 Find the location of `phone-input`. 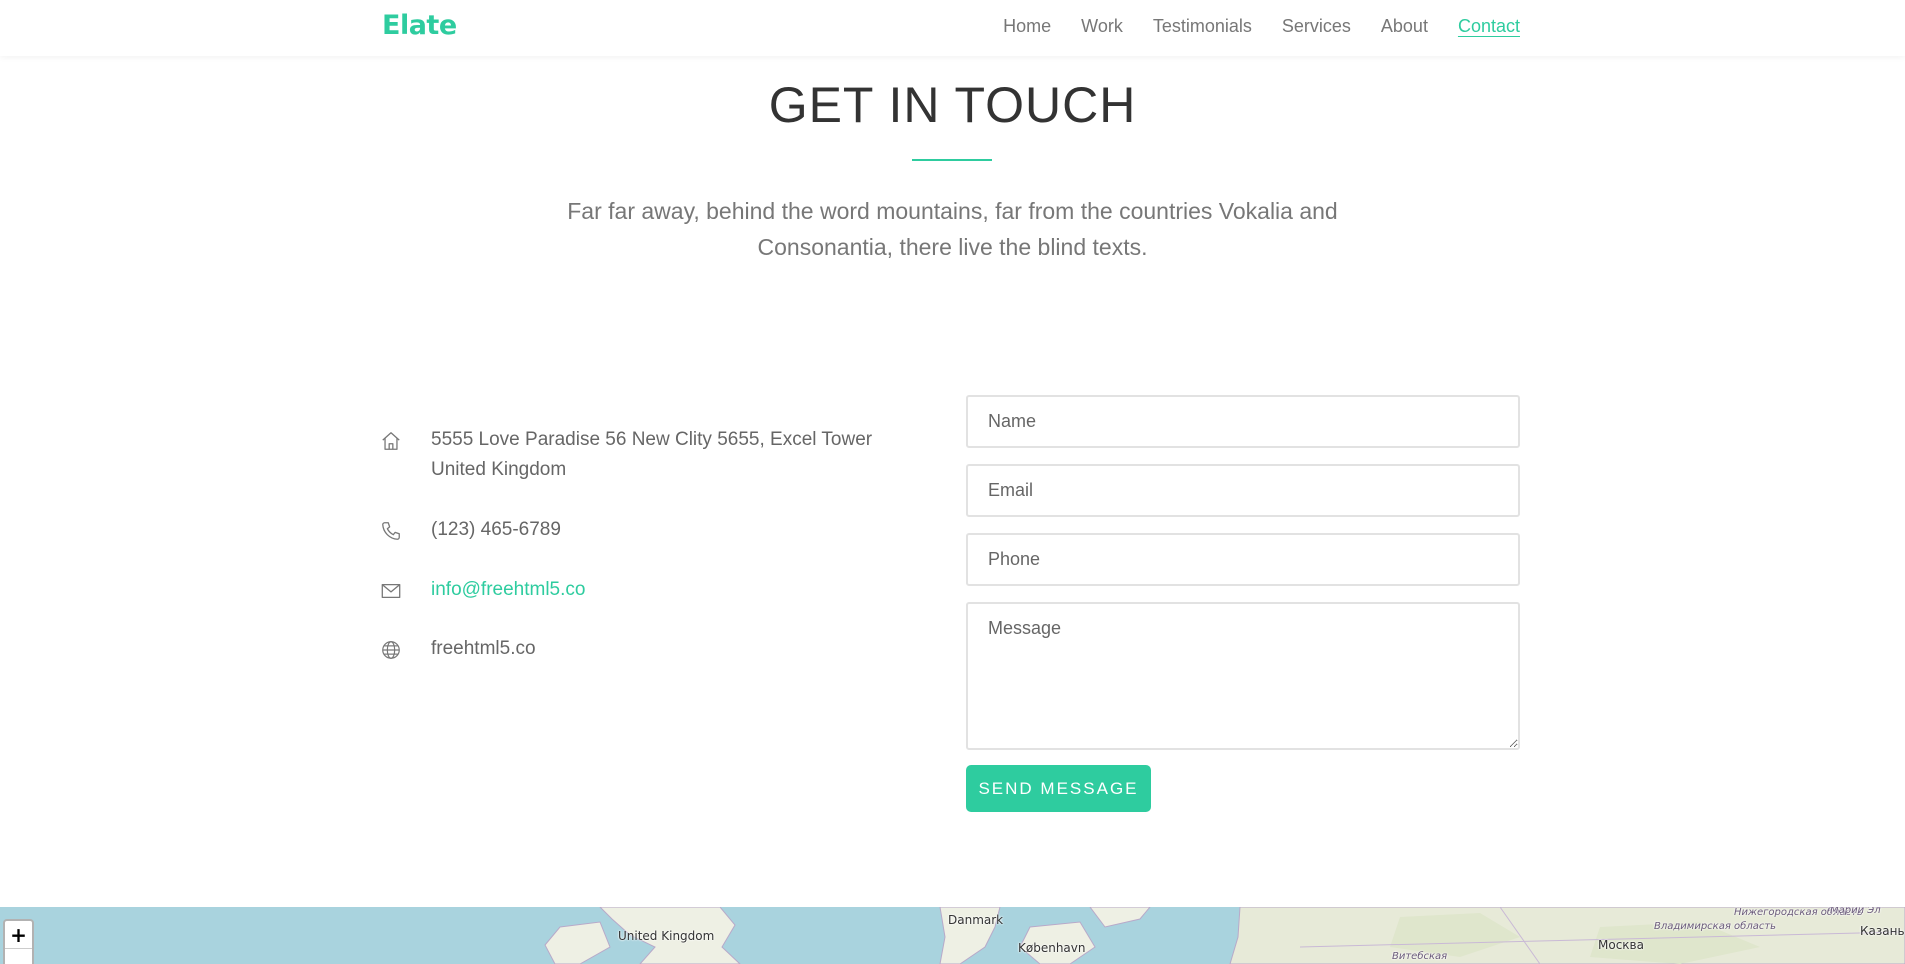

phone-input is located at coordinates (1243, 559).